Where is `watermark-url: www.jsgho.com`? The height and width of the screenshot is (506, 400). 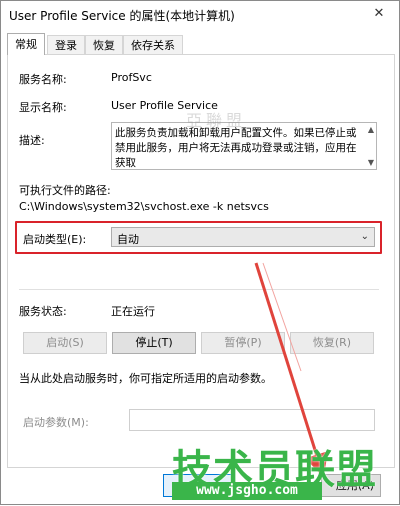 watermark-url: www.jsgho.com is located at coordinates (247, 491).